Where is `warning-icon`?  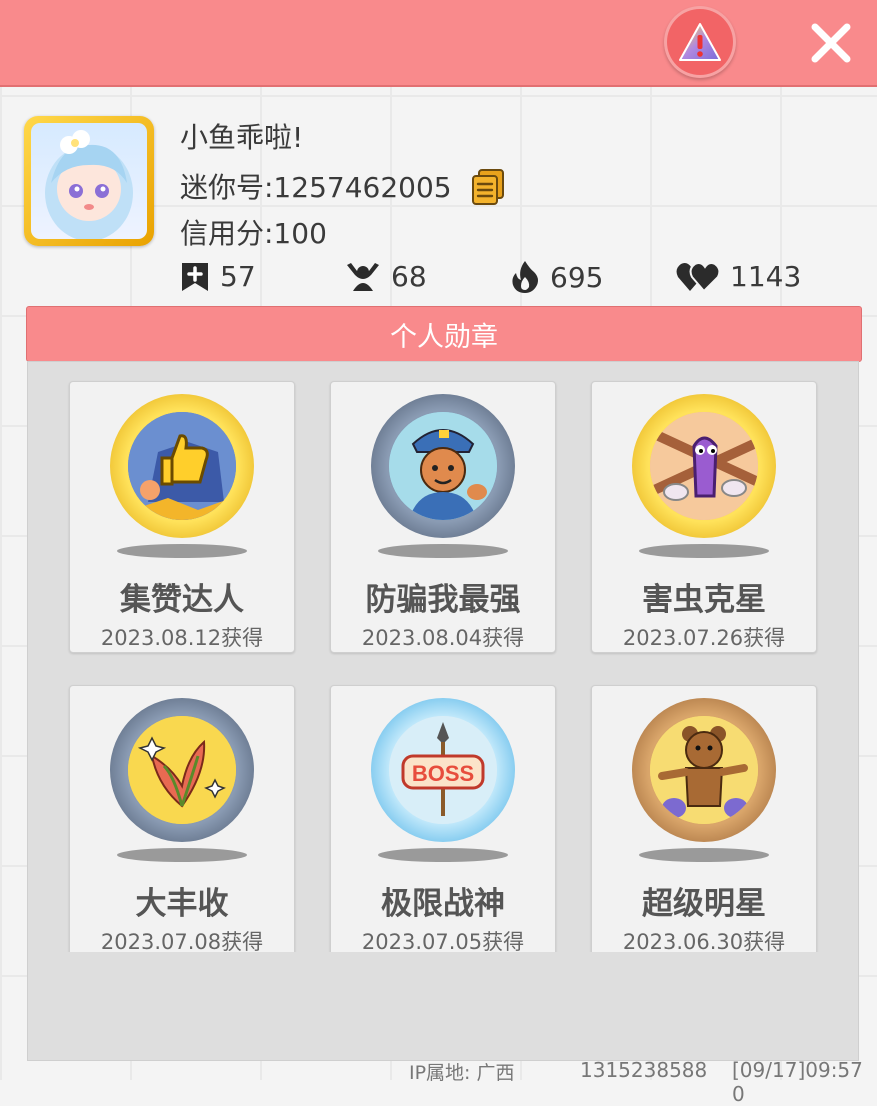 warning-icon is located at coordinates (700, 42).